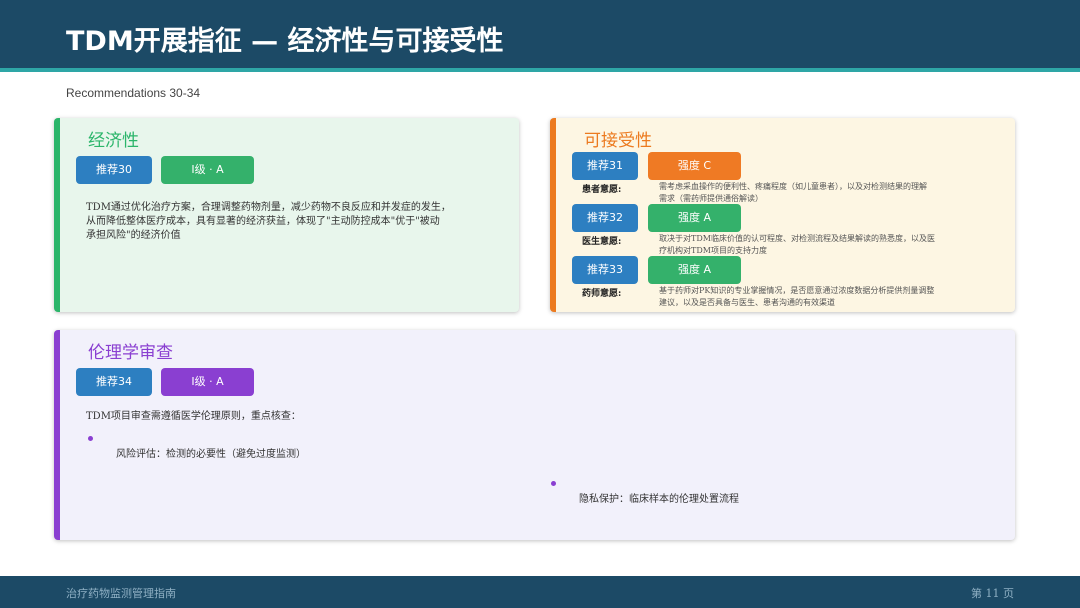  Describe the element at coordinates (605, 166) in the screenshot. I see `rec31-badge: 推荐31` at that location.